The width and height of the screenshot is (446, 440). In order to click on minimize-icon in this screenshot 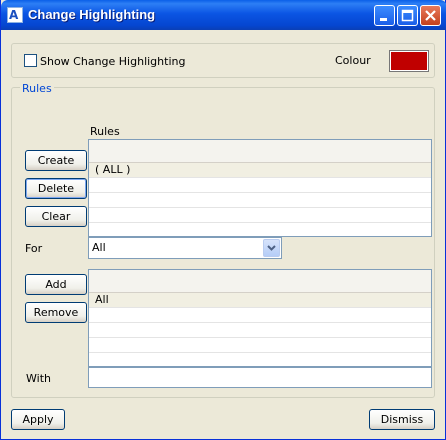, I will do `click(383, 19)`.